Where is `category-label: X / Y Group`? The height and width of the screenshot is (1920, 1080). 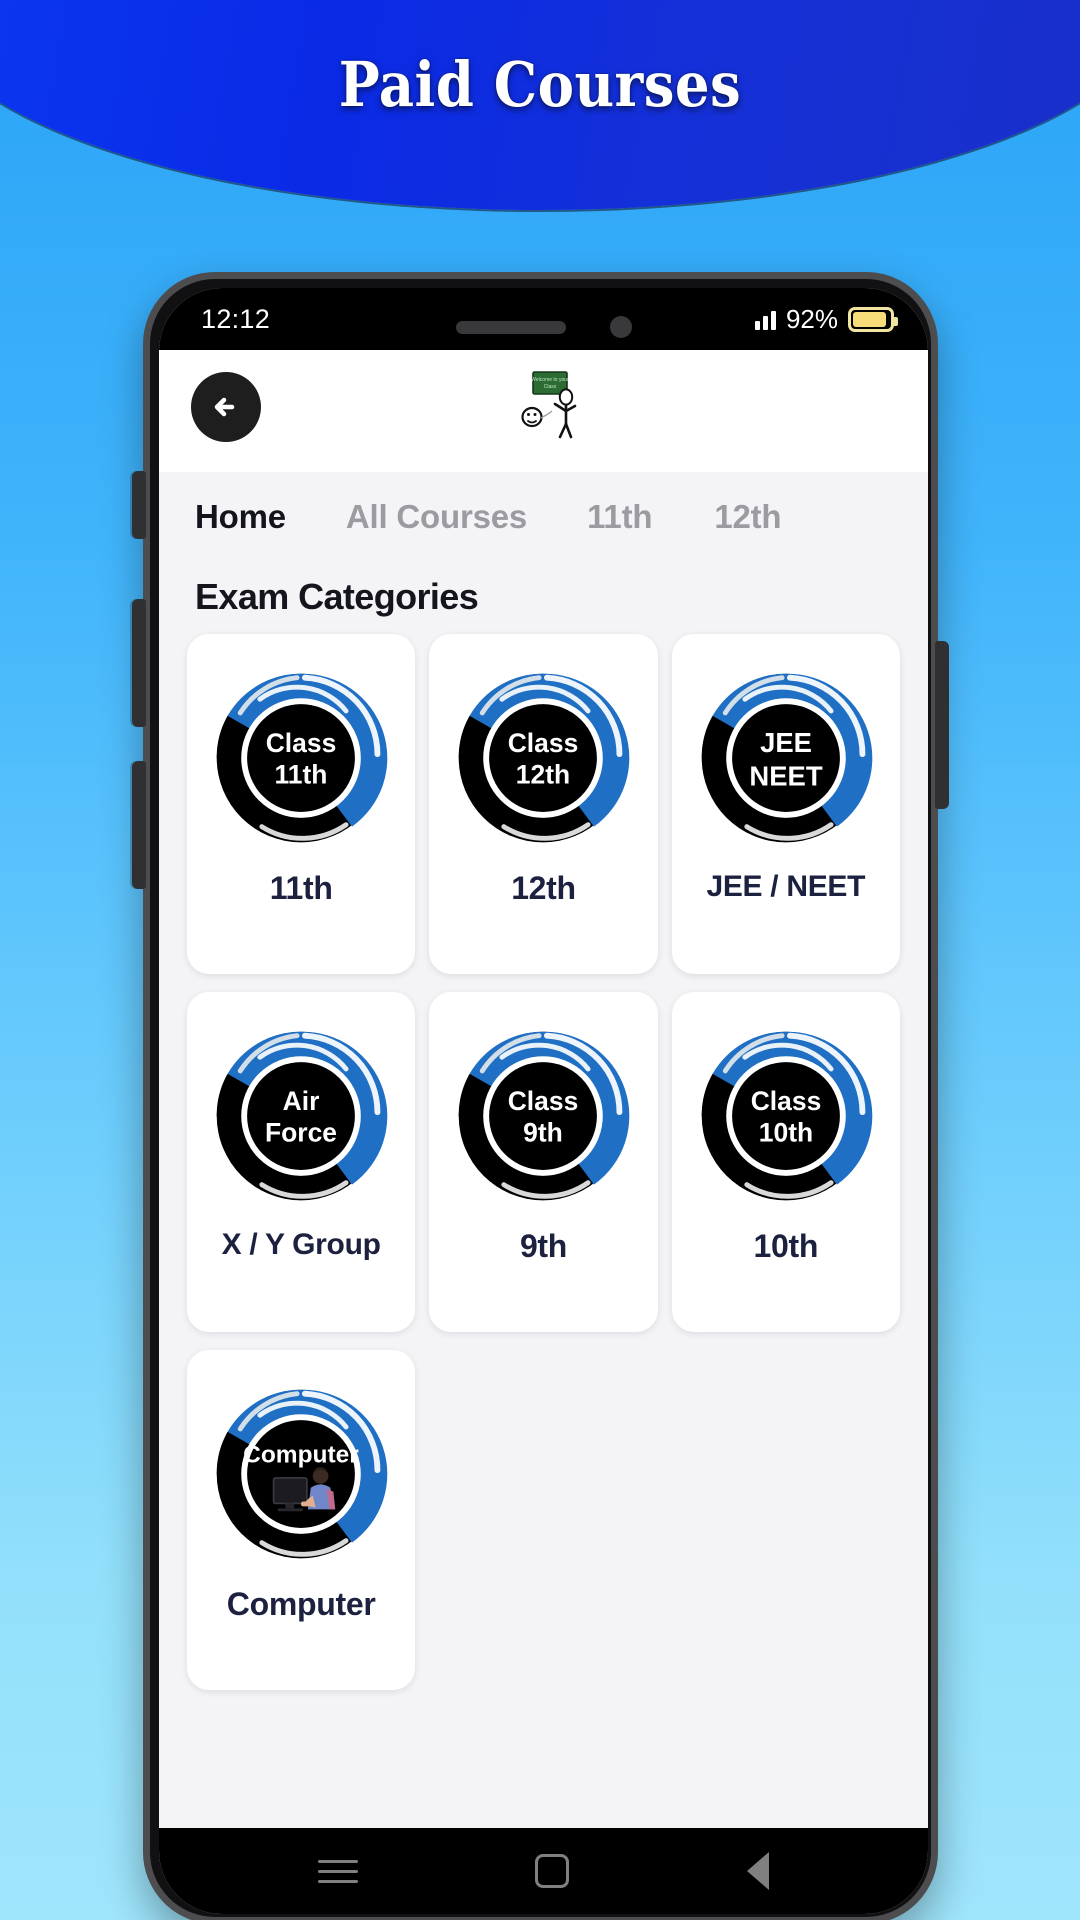 category-label: X / Y Group is located at coordinates (301, 1244).